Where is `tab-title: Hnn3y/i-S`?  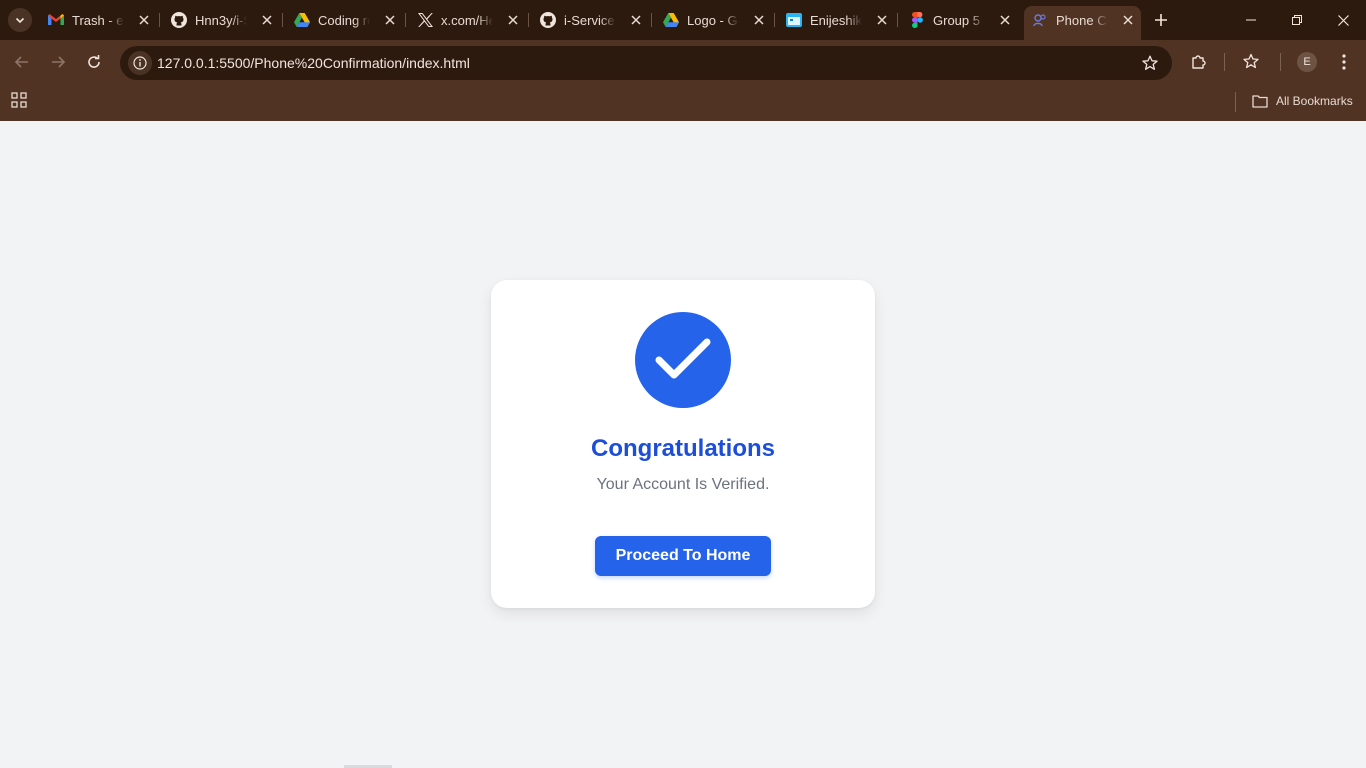
tab-title: Hnn3y/i-S is located at coordinates (221, 20).